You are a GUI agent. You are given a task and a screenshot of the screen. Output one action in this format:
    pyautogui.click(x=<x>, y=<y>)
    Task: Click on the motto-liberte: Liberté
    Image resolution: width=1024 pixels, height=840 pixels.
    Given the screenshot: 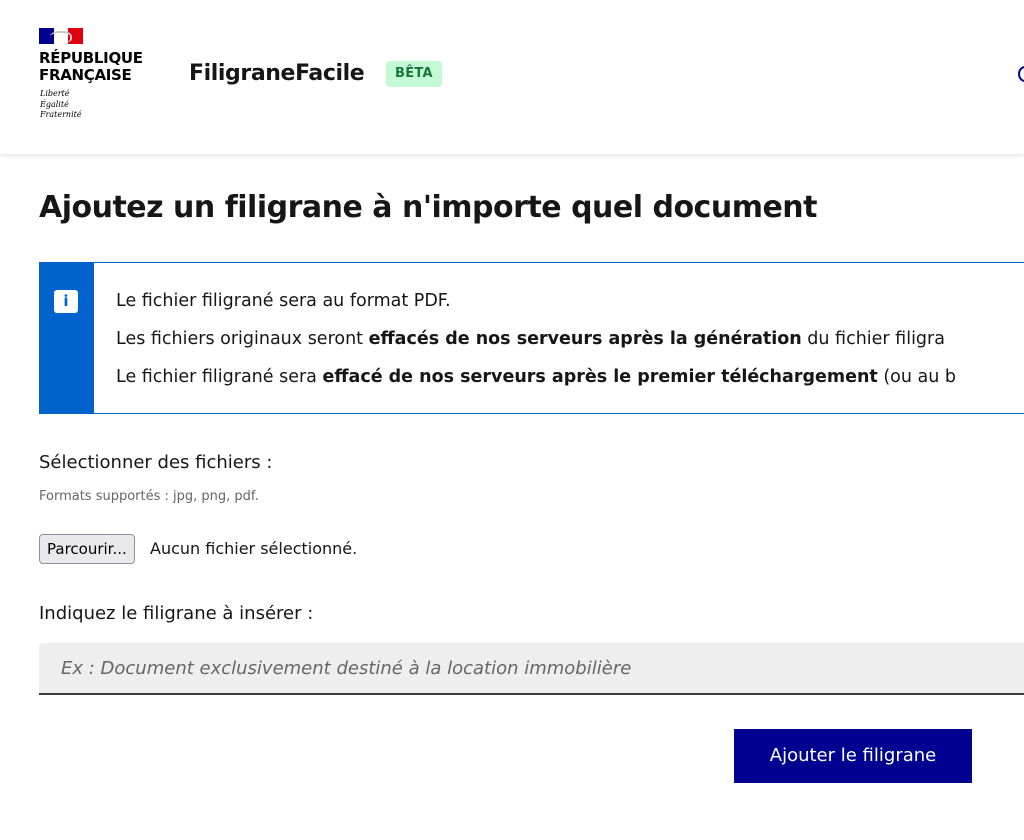 What is the action you would take?
    pyautogui.click(x=55, y=93)
    